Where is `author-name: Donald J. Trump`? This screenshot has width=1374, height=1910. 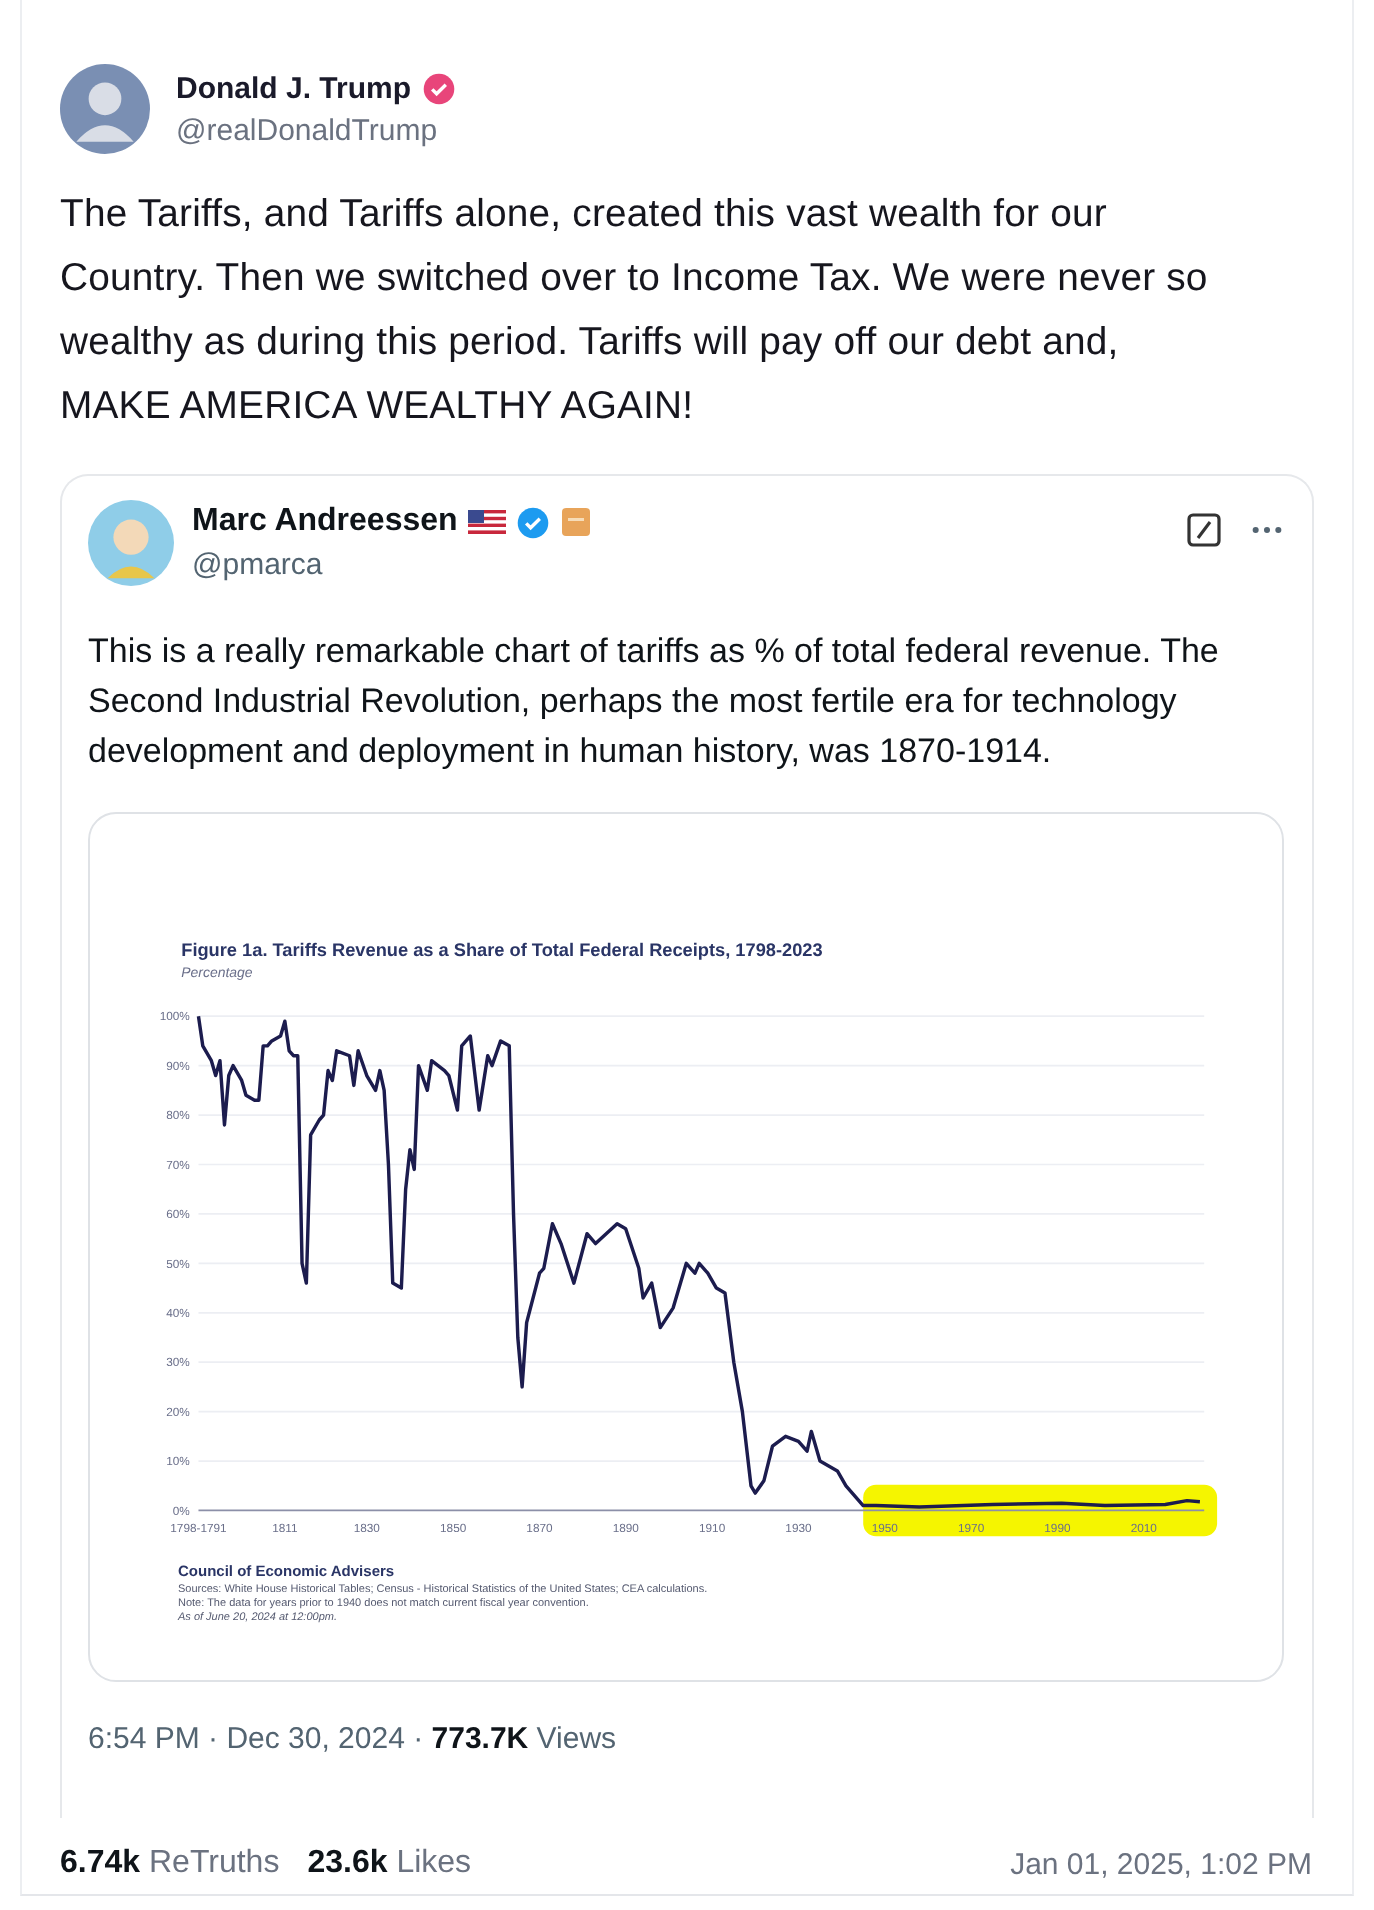
author-name: Donald J. Trump is located at coordinates (294, 88).